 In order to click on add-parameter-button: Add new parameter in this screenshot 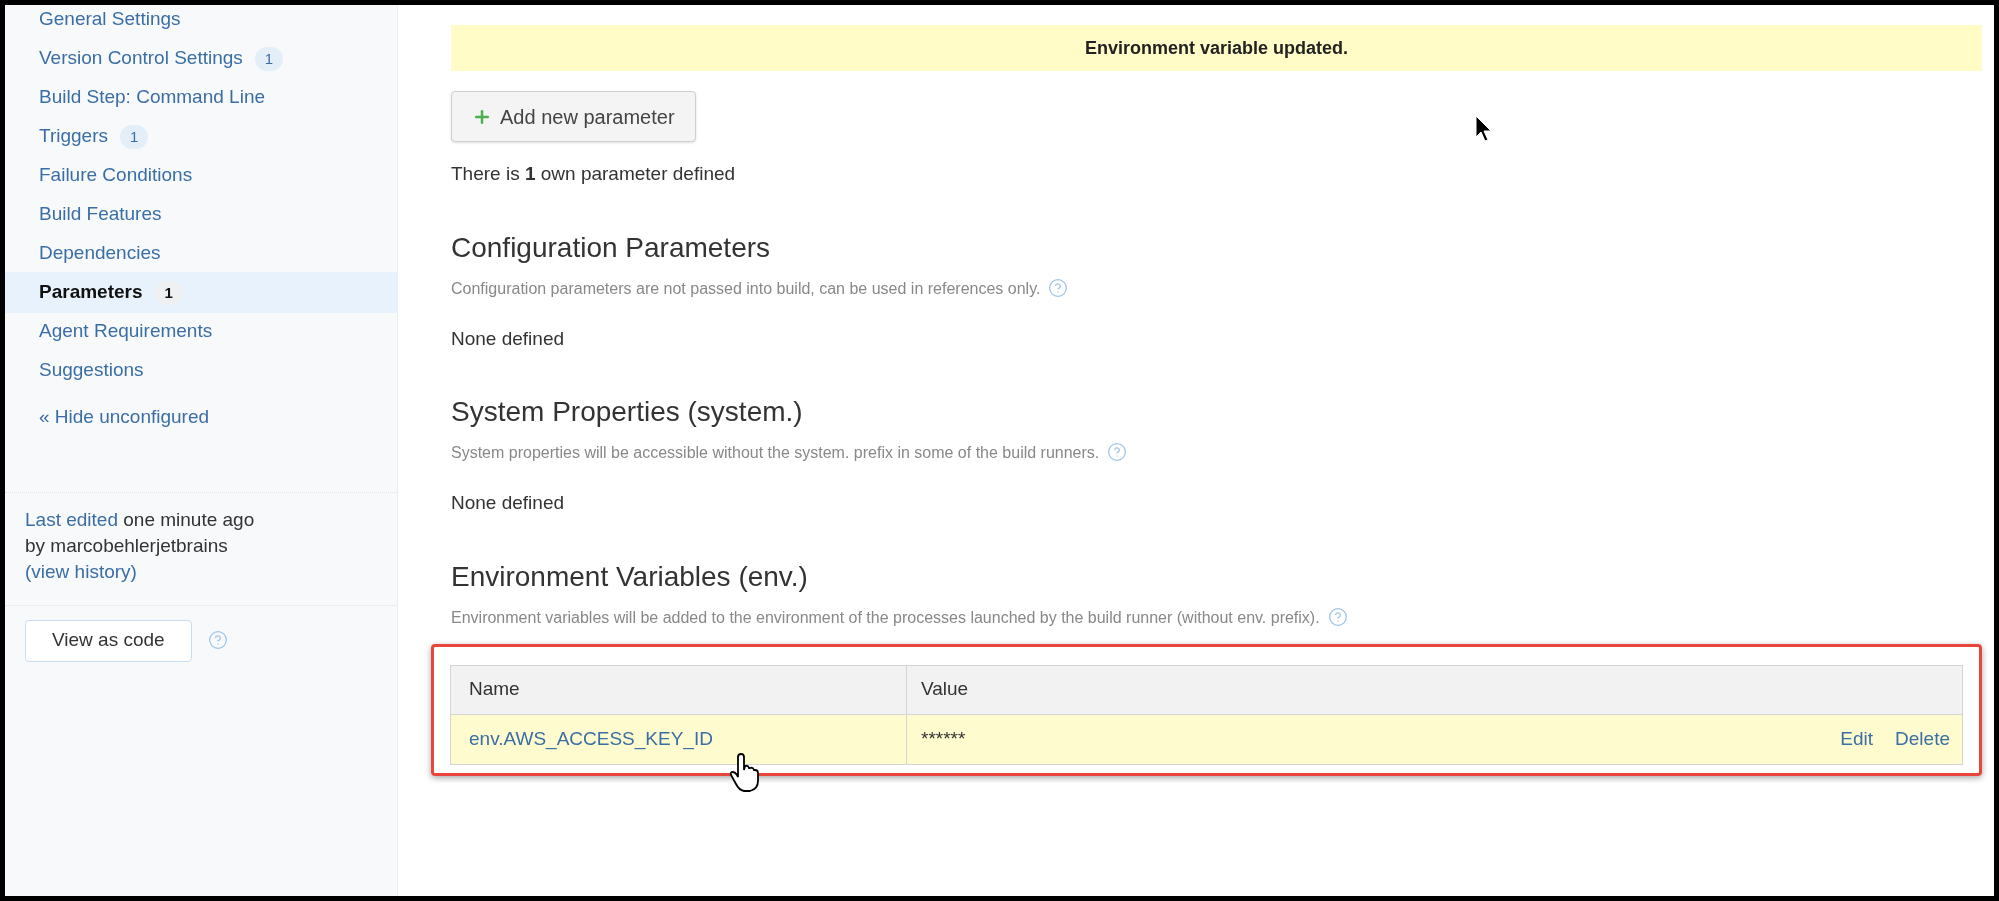, I will do `click(573, 116)`.